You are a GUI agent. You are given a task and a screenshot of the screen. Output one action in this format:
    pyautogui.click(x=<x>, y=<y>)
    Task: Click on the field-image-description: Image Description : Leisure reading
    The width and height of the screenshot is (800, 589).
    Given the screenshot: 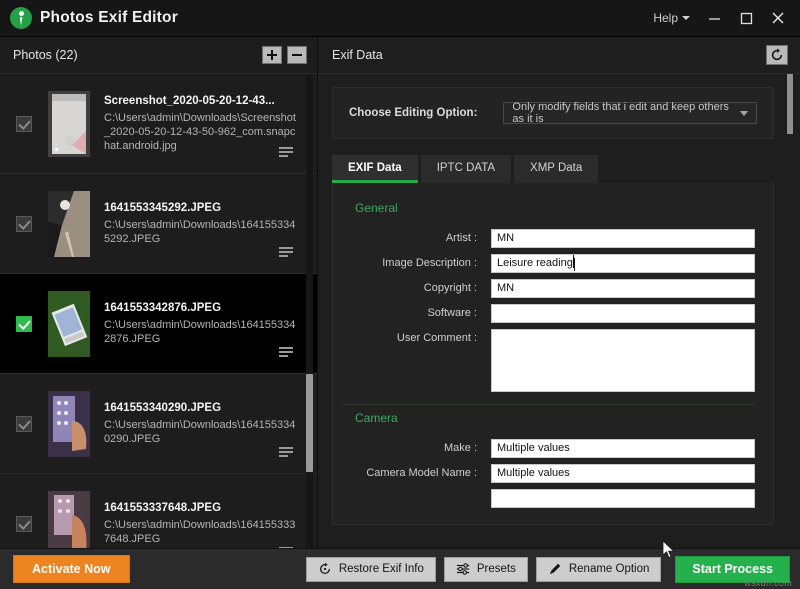 What is the action you would take?
    pyautogui.click(x=549, y=263)
    